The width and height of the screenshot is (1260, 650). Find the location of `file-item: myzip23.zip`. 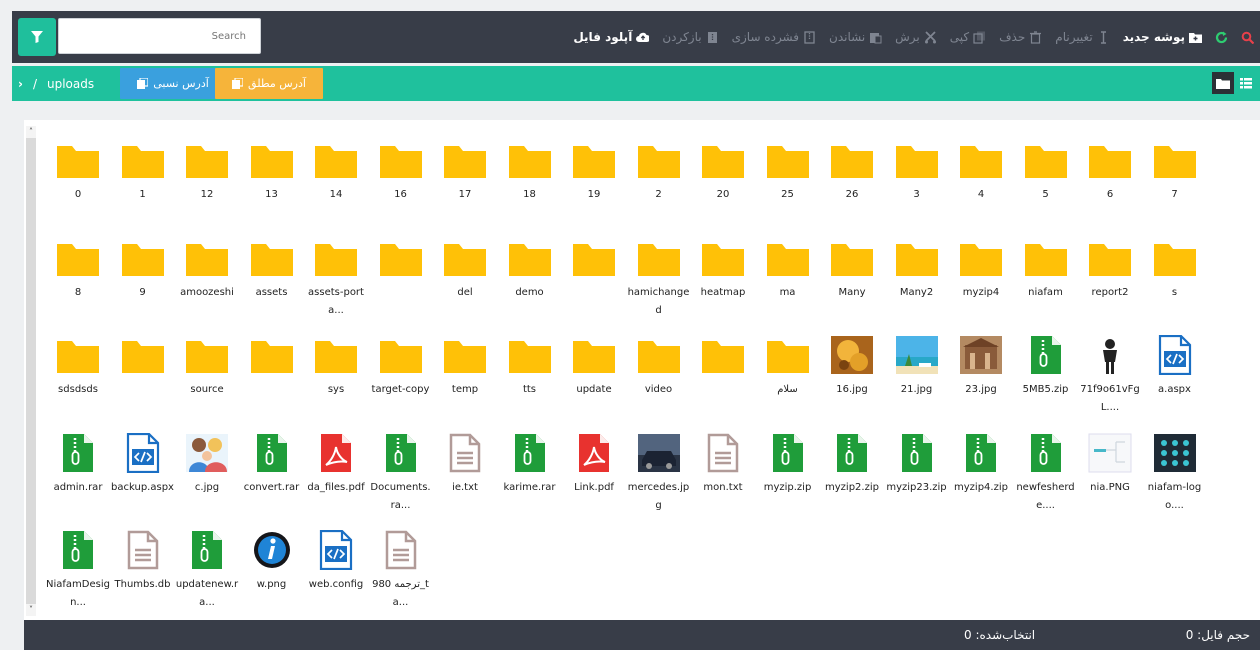

file-item: myzip23.zip is located at coordinates (917, 479).